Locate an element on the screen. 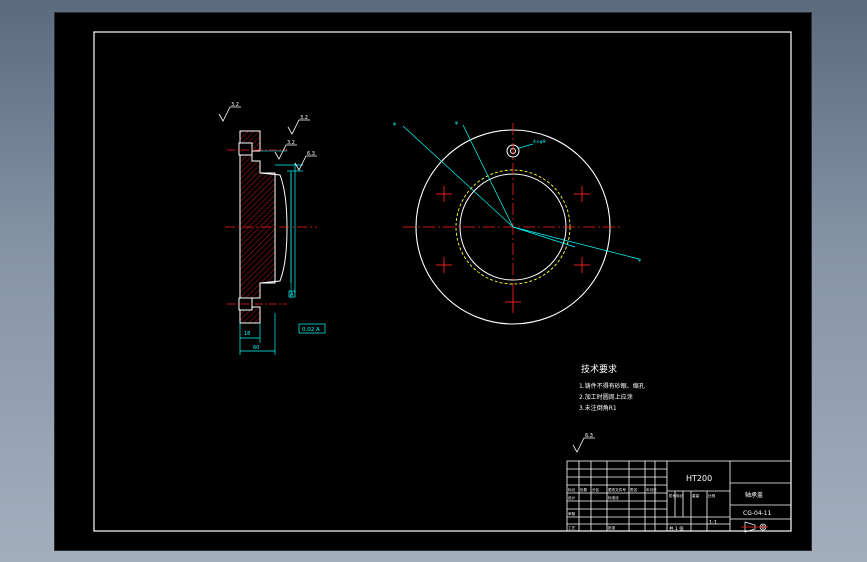 Image resolution: width=867 pixels, height=562 pixels. front-view: φ φ 4×φ9 φ is located at coordinates (517, 223).